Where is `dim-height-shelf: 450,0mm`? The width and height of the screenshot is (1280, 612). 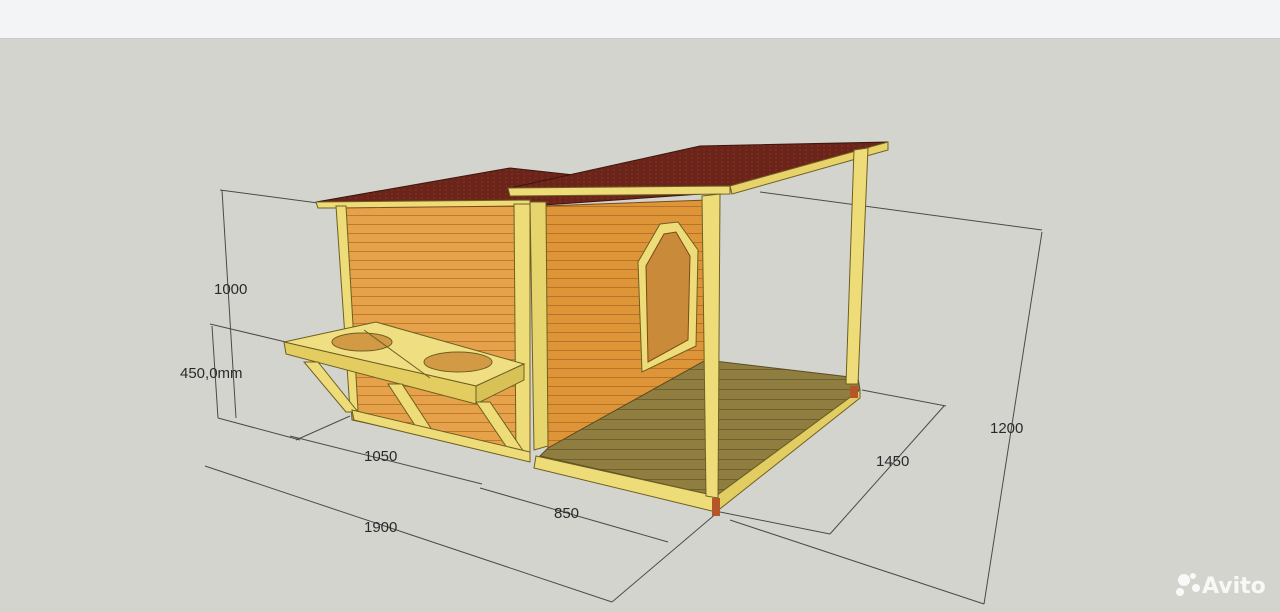 dim-height-shelf: 450,0mm is located at coordinates (211, 373).